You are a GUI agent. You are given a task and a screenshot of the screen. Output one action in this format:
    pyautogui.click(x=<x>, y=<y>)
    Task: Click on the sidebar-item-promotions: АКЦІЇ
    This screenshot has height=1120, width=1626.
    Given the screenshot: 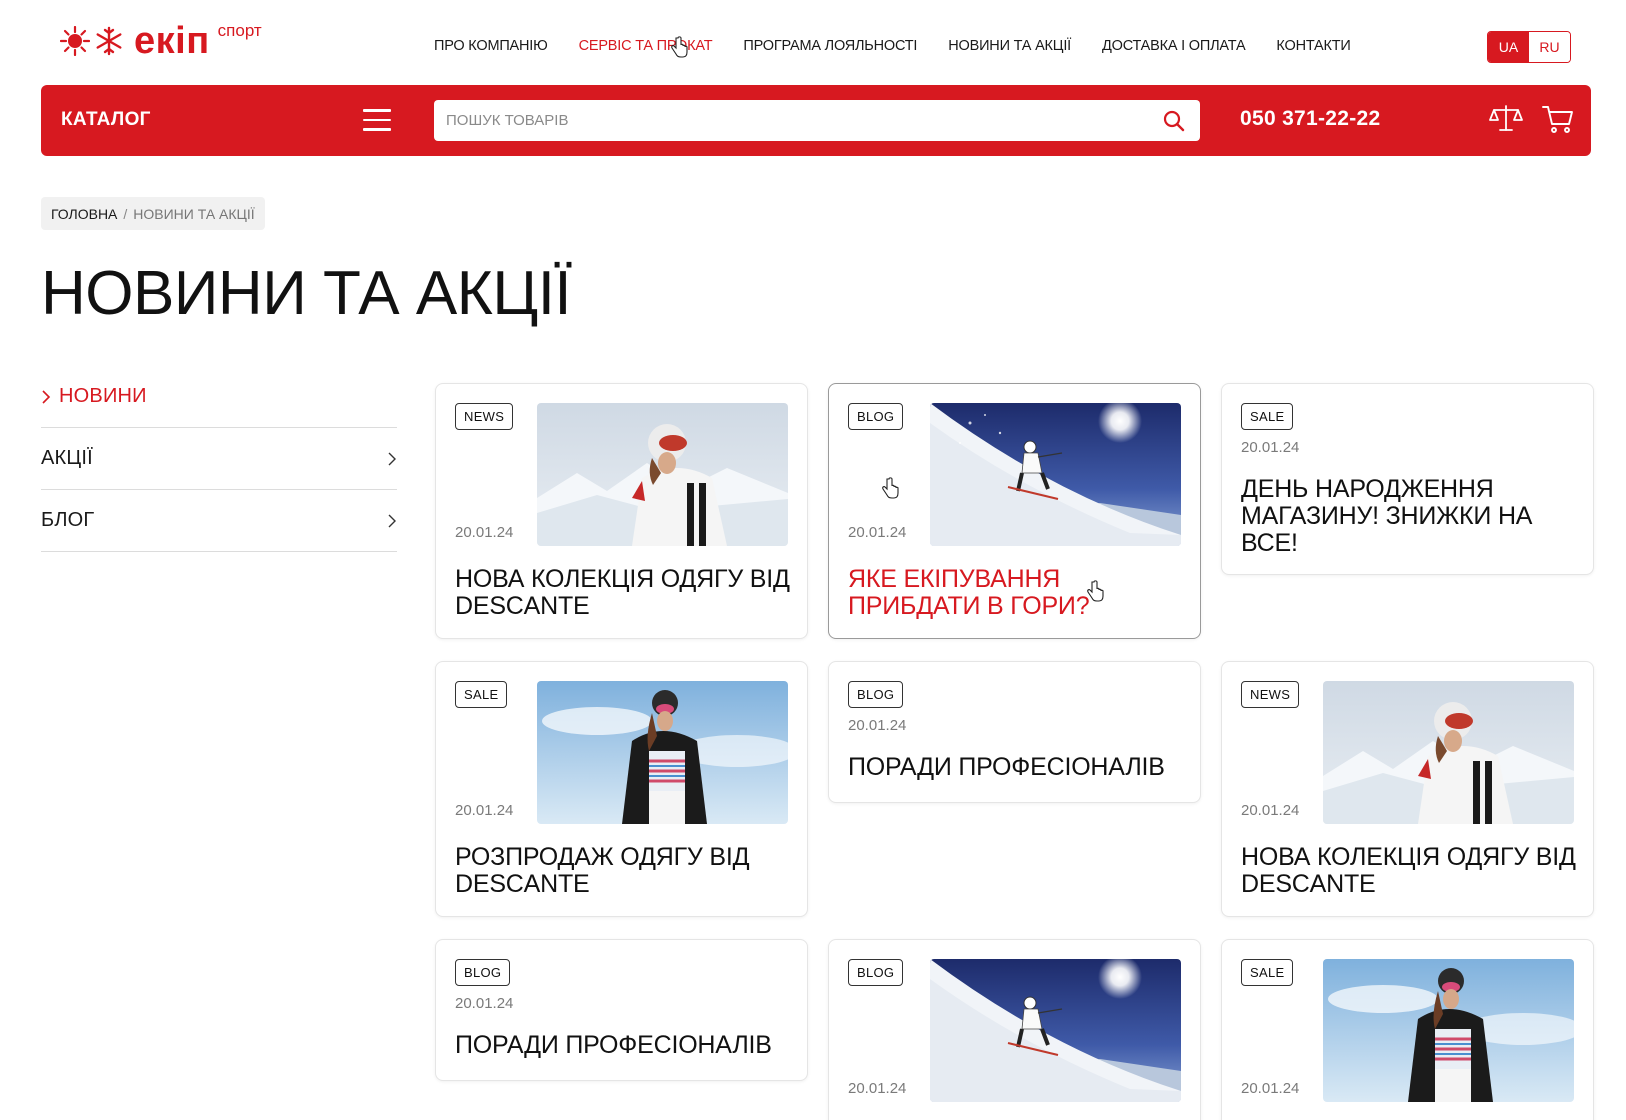 What is the action you would take?
    pyautogui.click(x=219, y=459)
    